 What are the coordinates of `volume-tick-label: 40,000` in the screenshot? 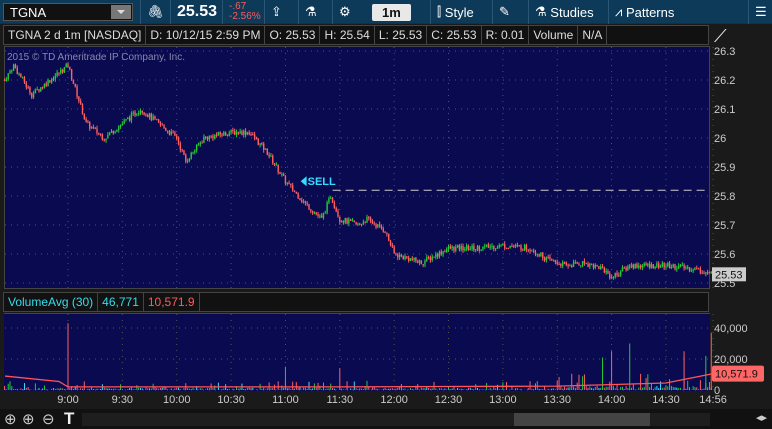 It's located at (731, 329).